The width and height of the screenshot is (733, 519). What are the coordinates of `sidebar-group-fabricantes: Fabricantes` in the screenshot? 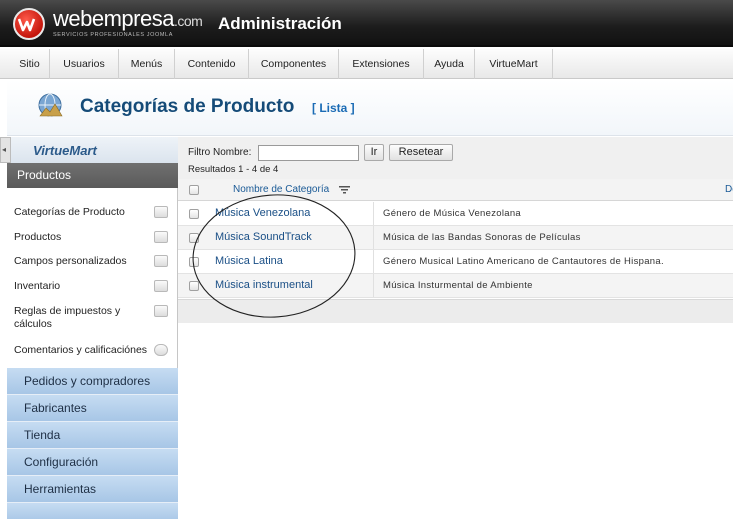 It's located at (92, 408).